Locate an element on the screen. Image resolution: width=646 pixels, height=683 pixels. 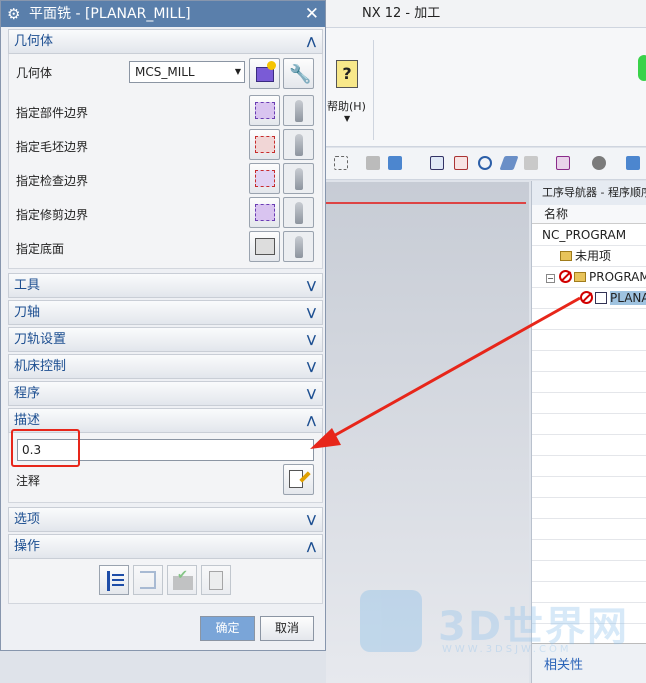
geometry-select: MCS_MILL ▼ is located at coordinates (187, 72).